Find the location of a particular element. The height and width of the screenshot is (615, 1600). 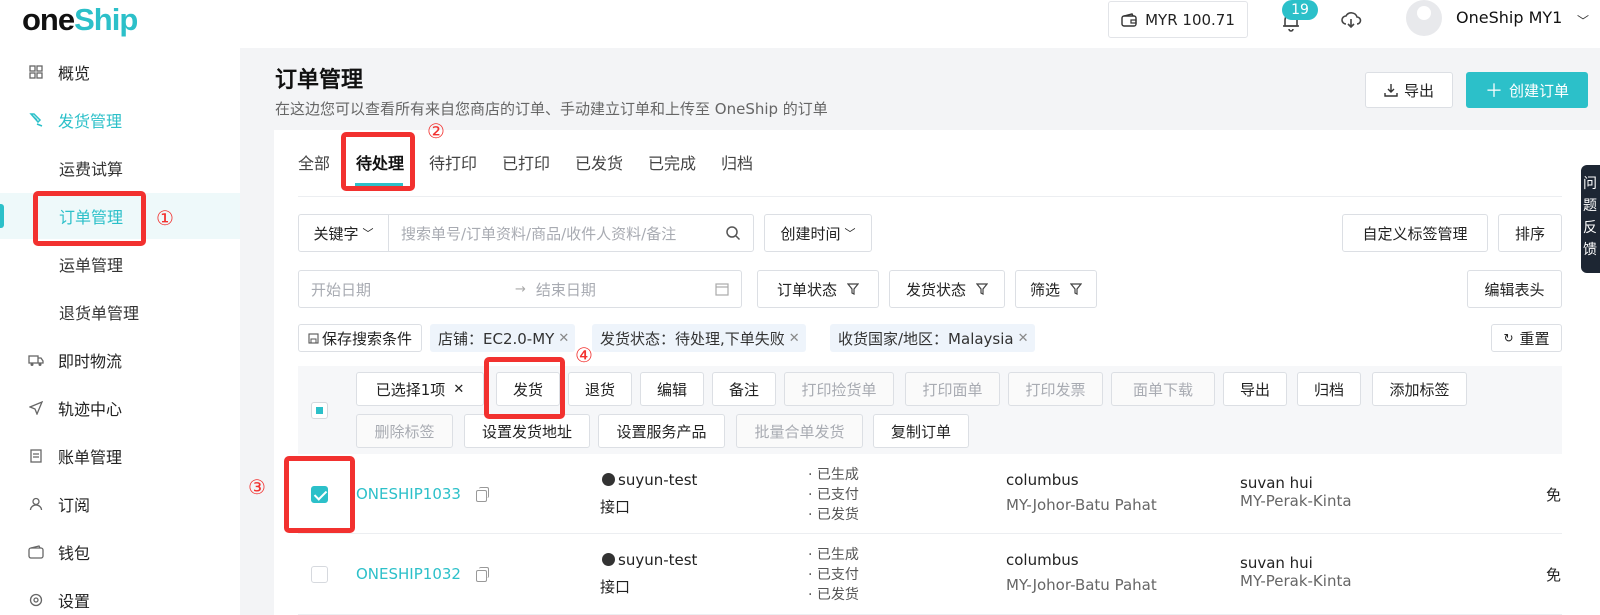

select-all-checkbox is located at coordinates (319, 410).